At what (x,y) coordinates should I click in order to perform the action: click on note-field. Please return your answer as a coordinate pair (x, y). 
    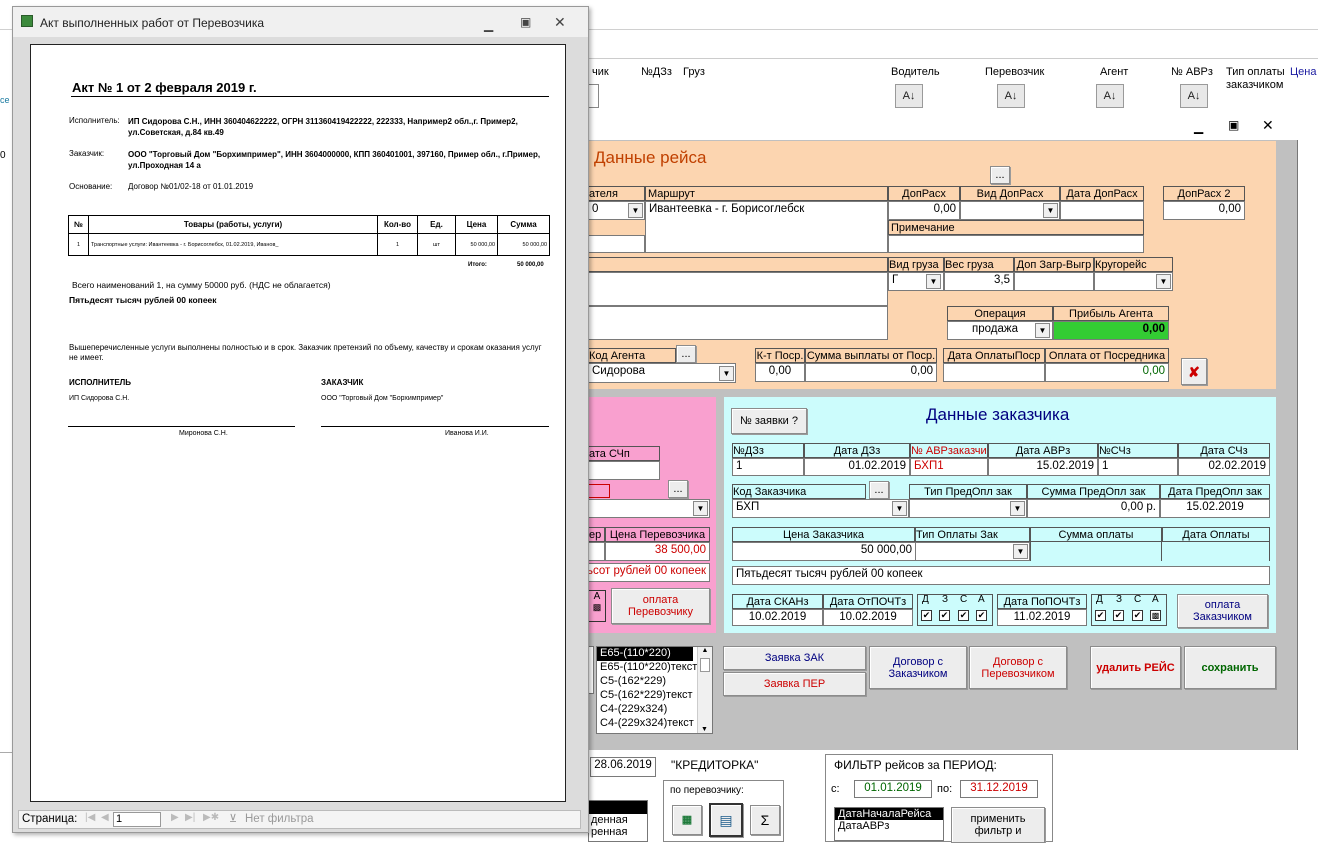
    Looking at the image, I should click on (1016, 244).